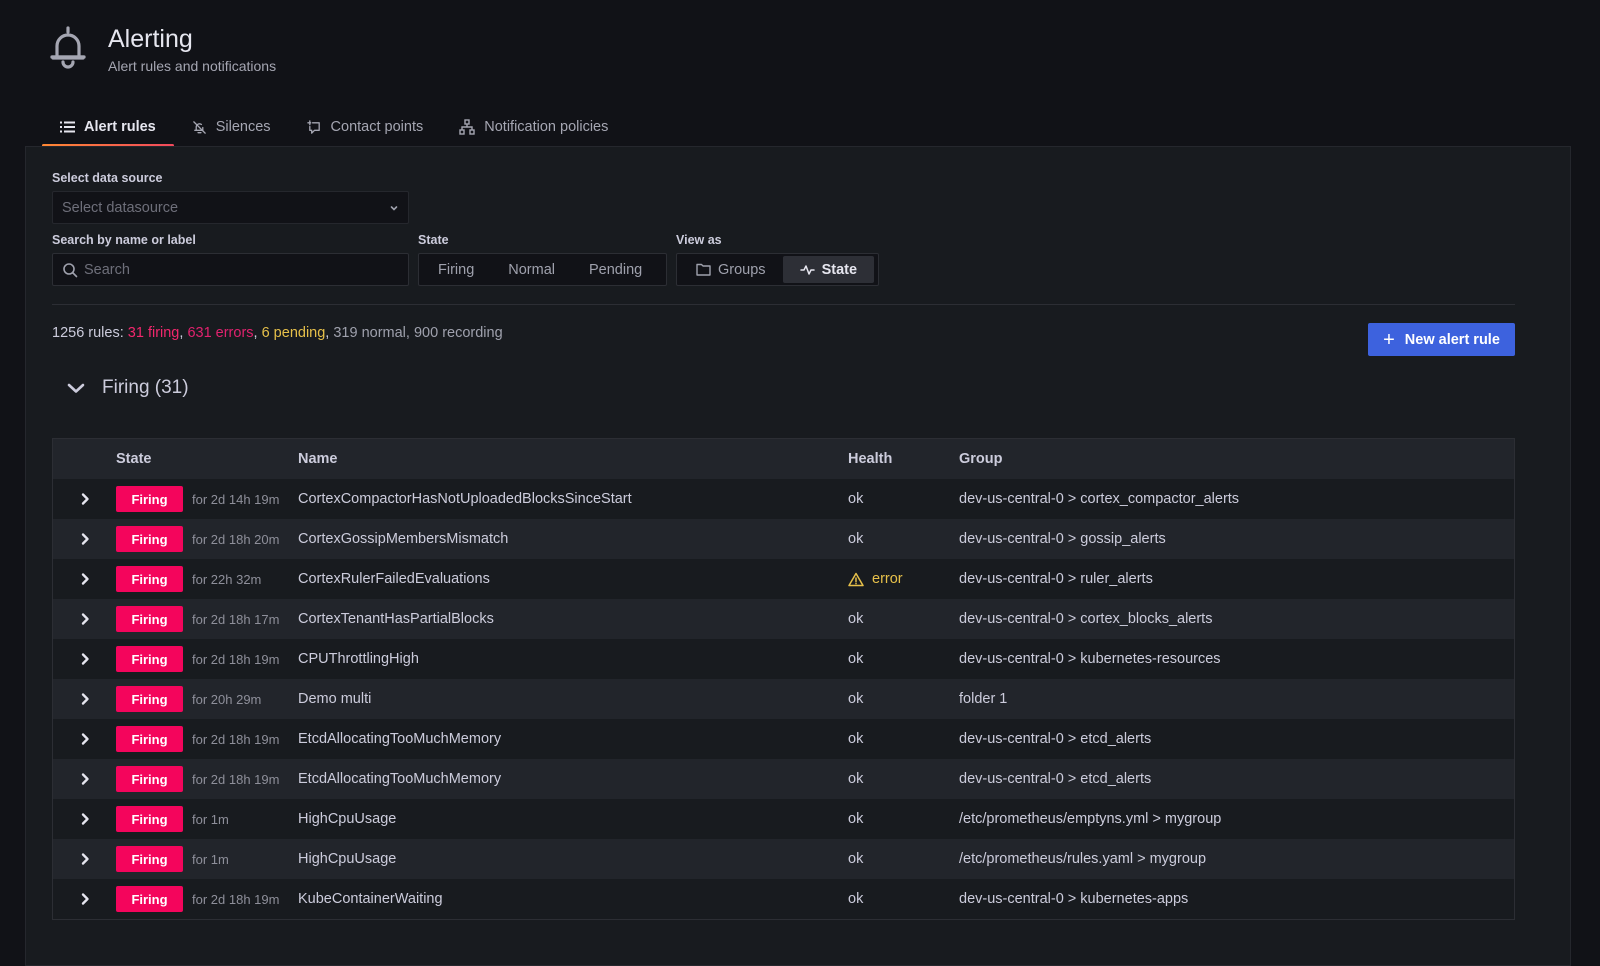 The height and width of the screenshot is (966, 1600). Describe the element at coordinates (120, 127) in the screenshot. I see `tab-label: Alert rules` at that location.